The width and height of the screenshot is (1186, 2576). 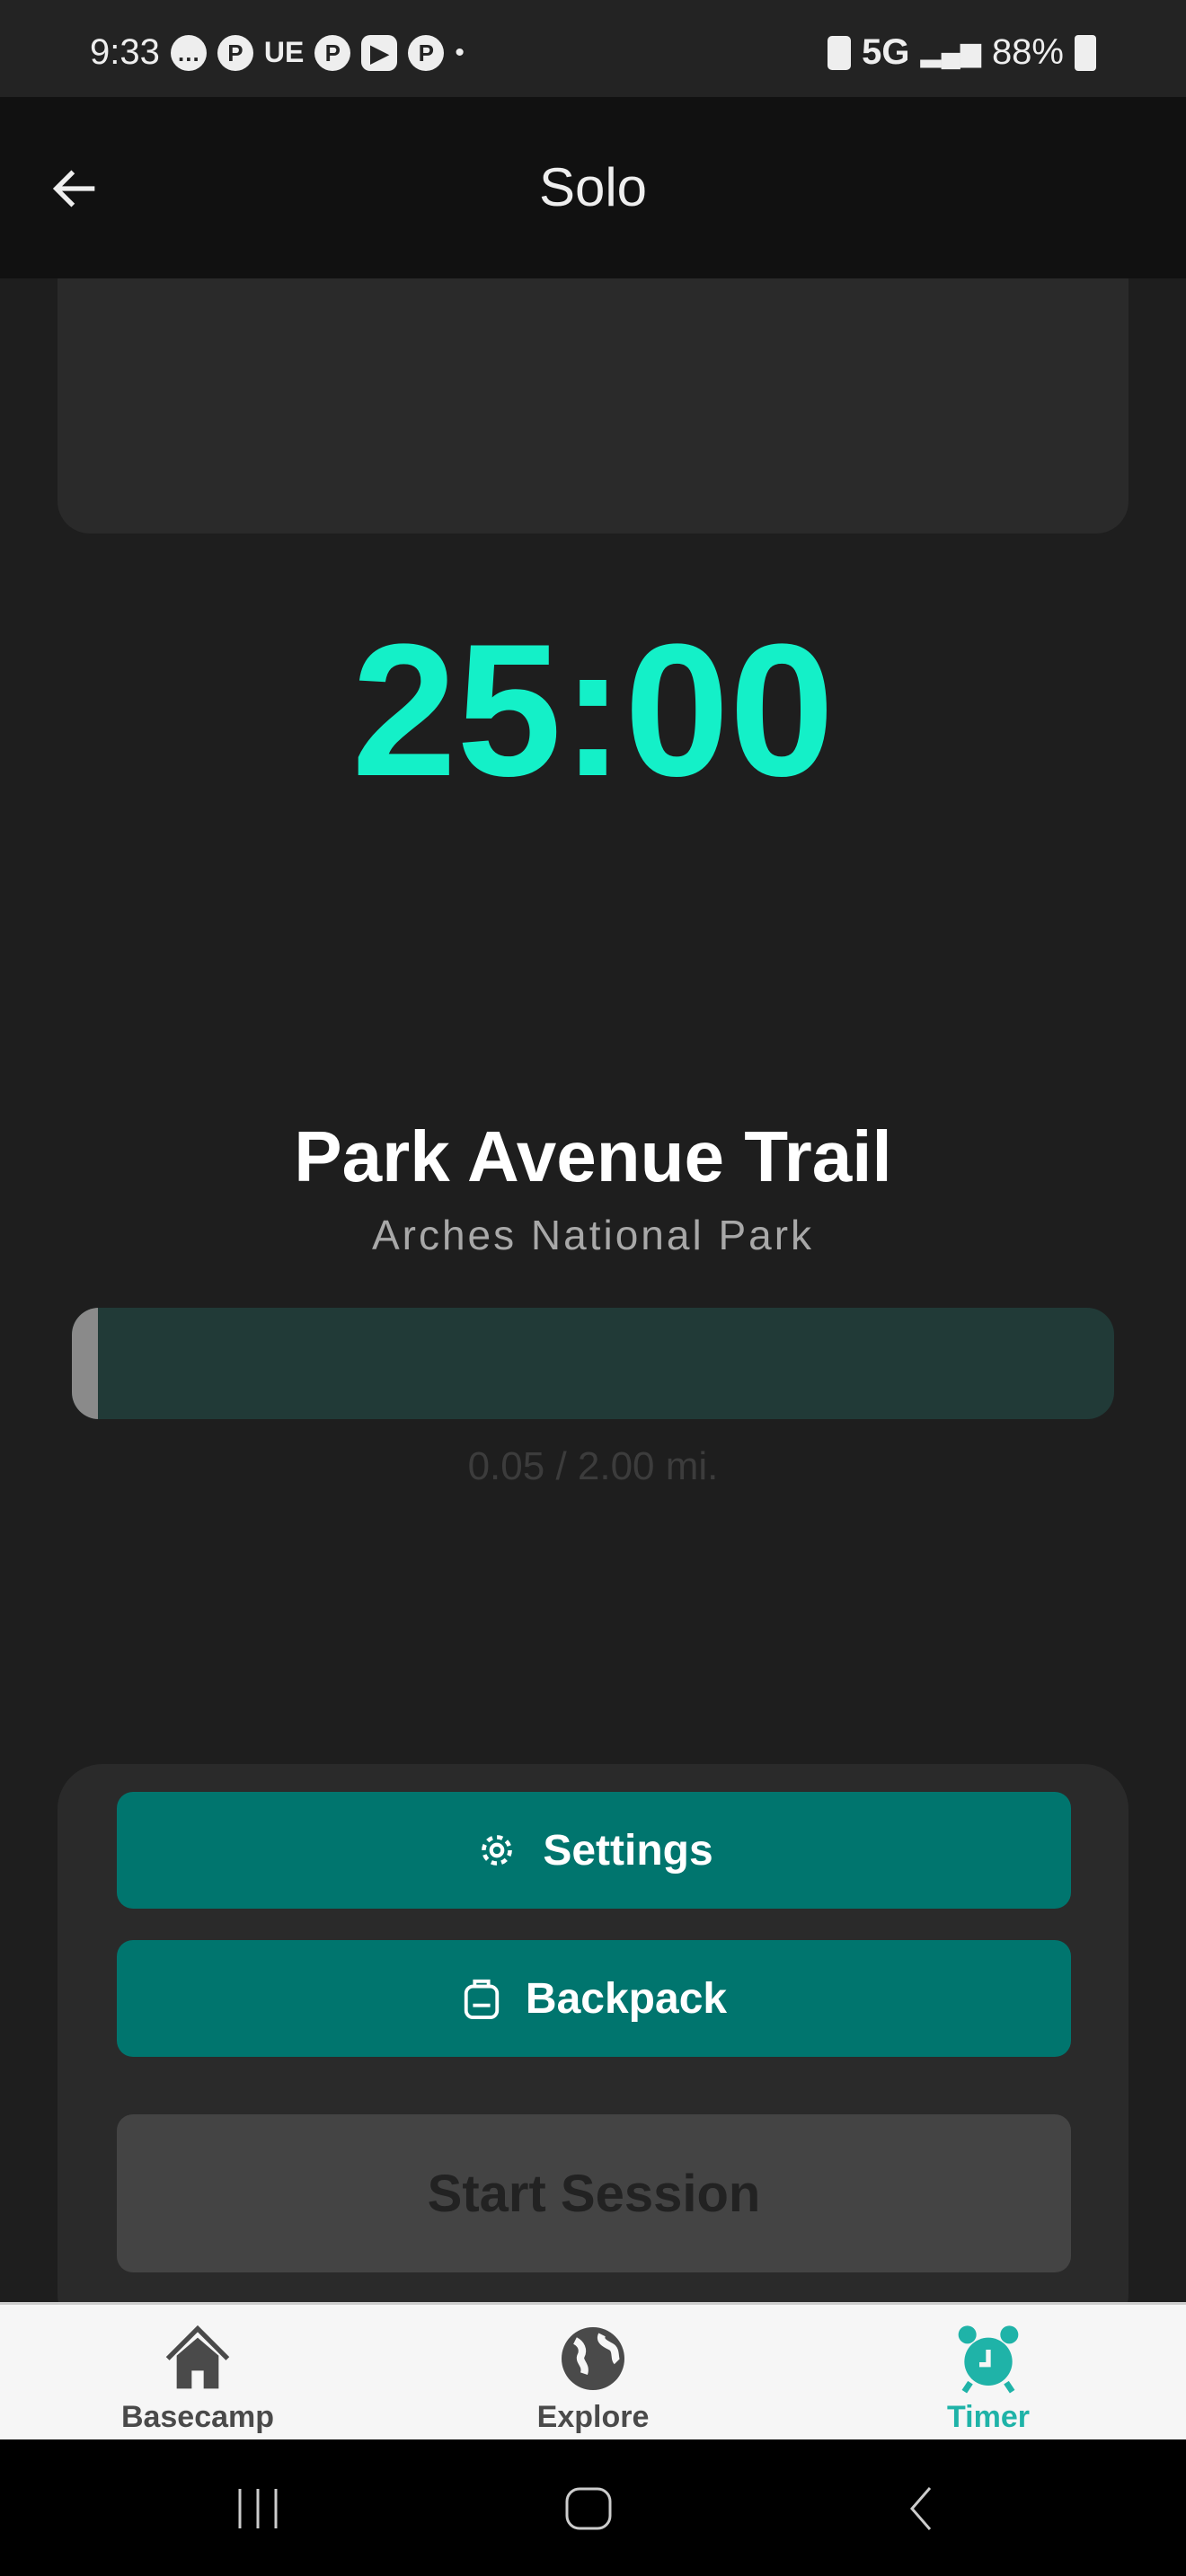 I want to click on battery-percent: 88%, so click(x=1027, y=52).